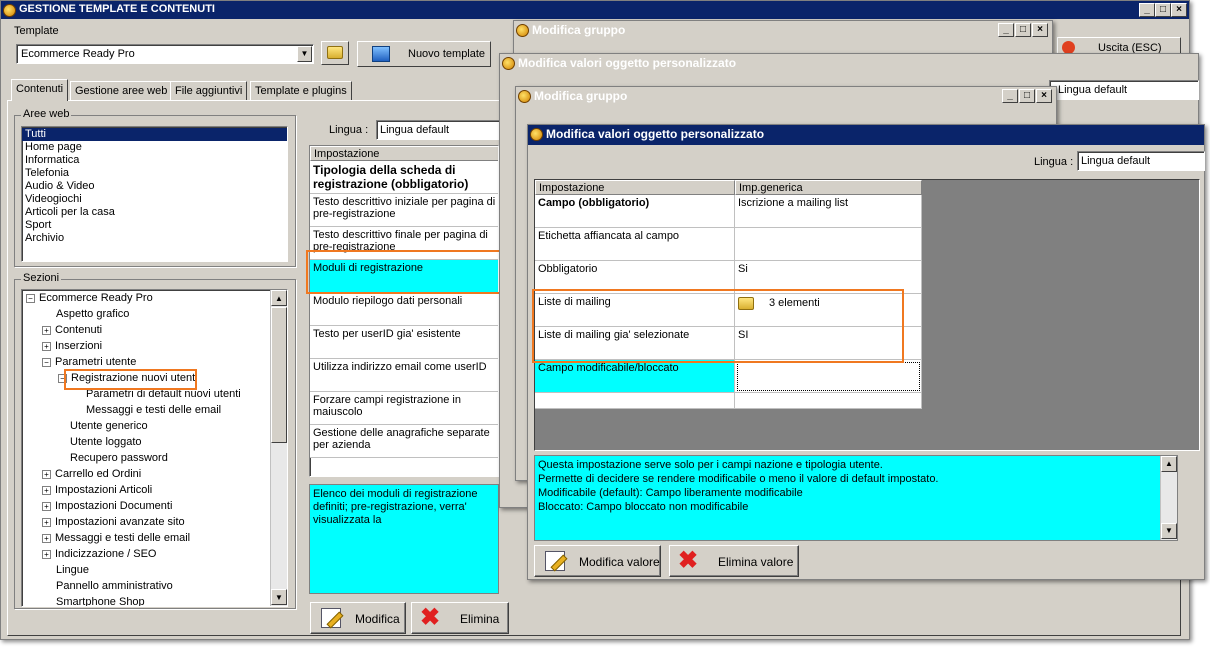  Describe the element at coordinates (154, 212) in the screenshot. I see `list-item: Articoli per la casa` at that location.